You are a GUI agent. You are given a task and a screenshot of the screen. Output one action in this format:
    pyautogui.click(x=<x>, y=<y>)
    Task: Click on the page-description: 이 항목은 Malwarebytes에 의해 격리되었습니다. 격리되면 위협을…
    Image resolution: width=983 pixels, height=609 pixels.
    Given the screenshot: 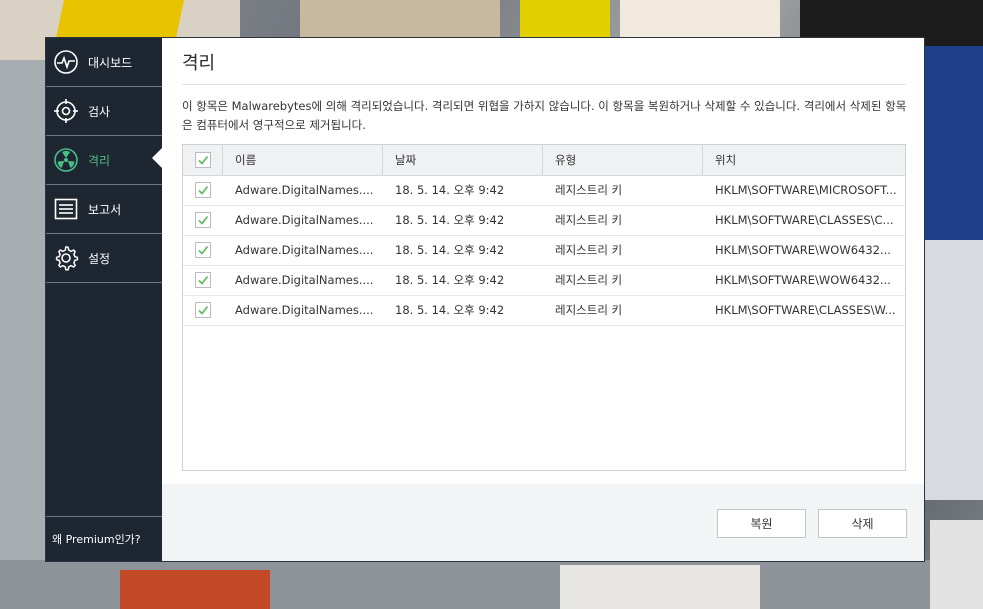 What is the action you would take?
    pyautogui.click(x=544, y=115)
    